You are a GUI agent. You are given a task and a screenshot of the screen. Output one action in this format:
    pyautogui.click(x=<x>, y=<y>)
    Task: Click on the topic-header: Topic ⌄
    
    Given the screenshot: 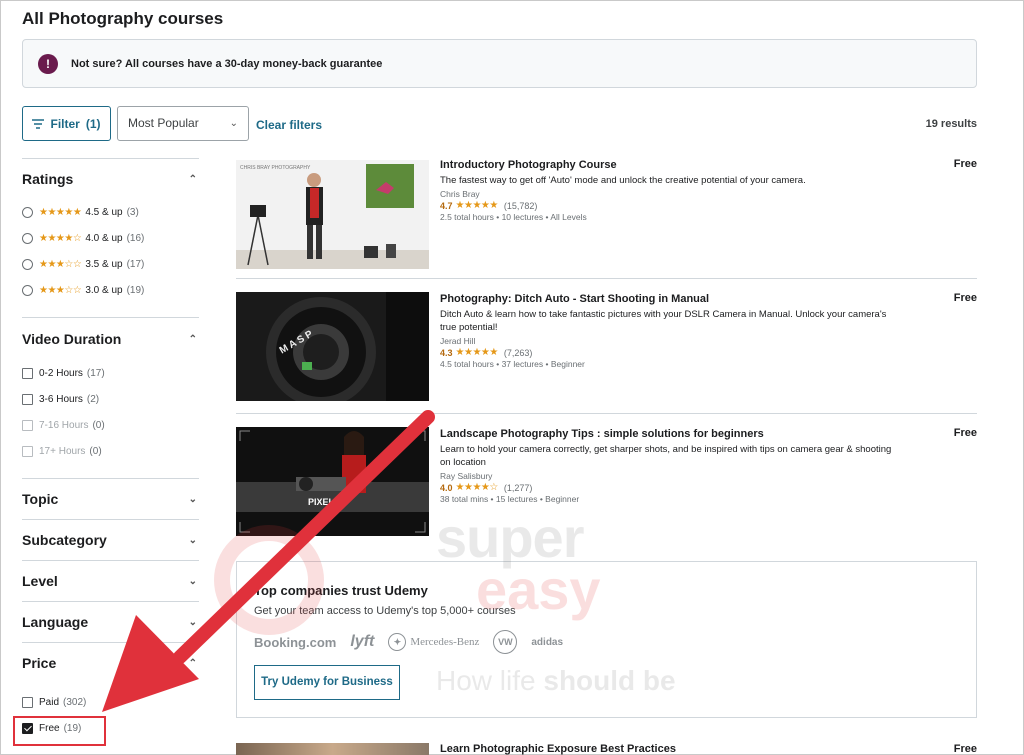 What is the action you would take?
    pyautogui.click(x=110, y=499)
    